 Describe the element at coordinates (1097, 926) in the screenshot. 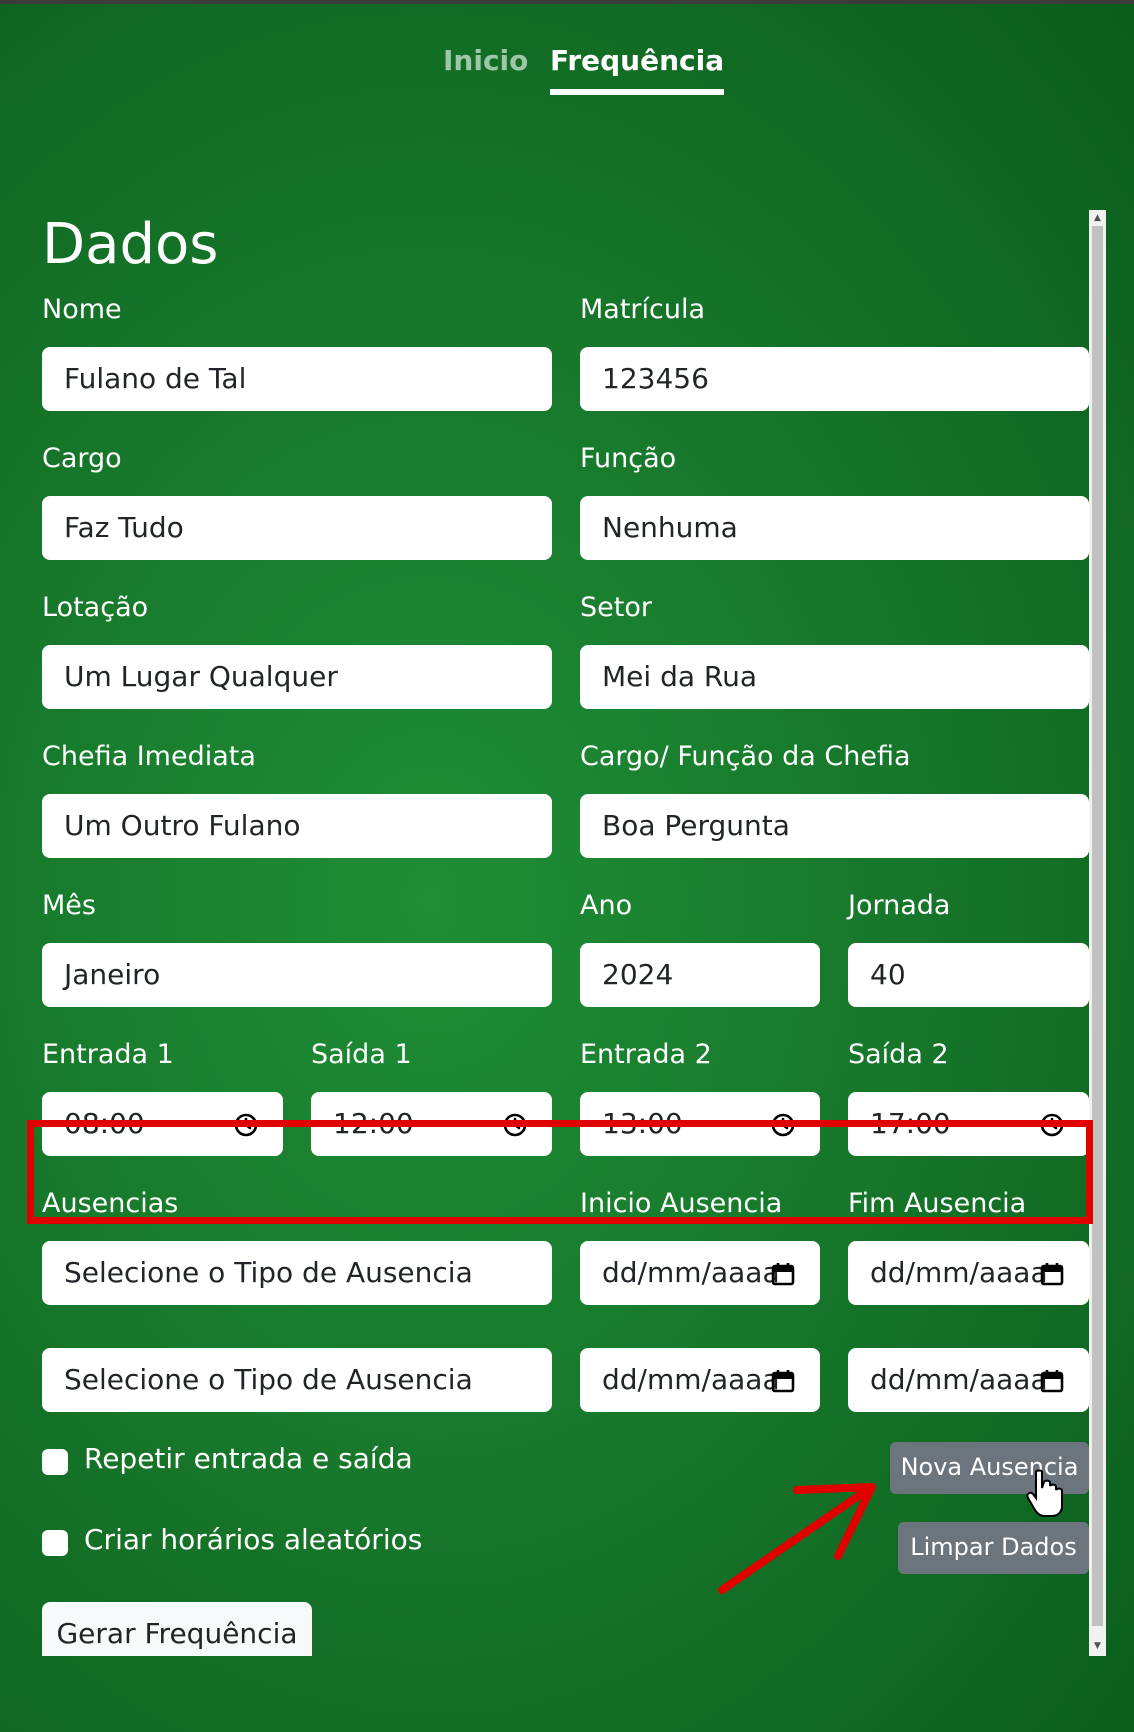

I see `scrollbar-thumb` at that location.